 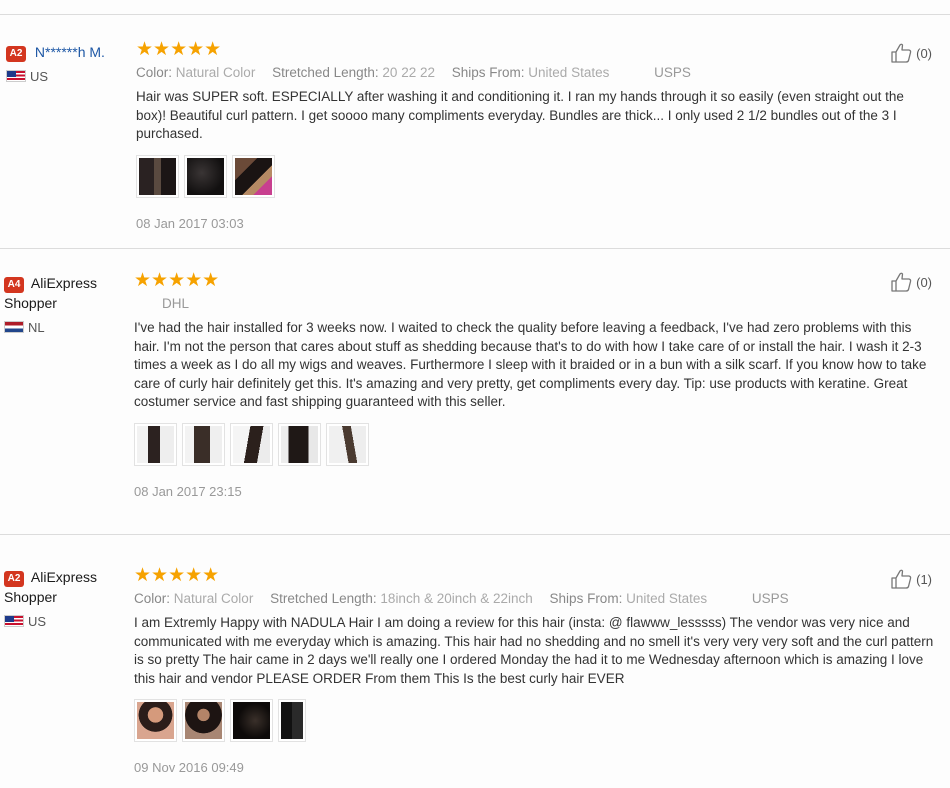 What do you see at coordinates (69, 52) in the screenshot?
I see `reviewer-name: N******h M.` at bounding box center [69, 52].